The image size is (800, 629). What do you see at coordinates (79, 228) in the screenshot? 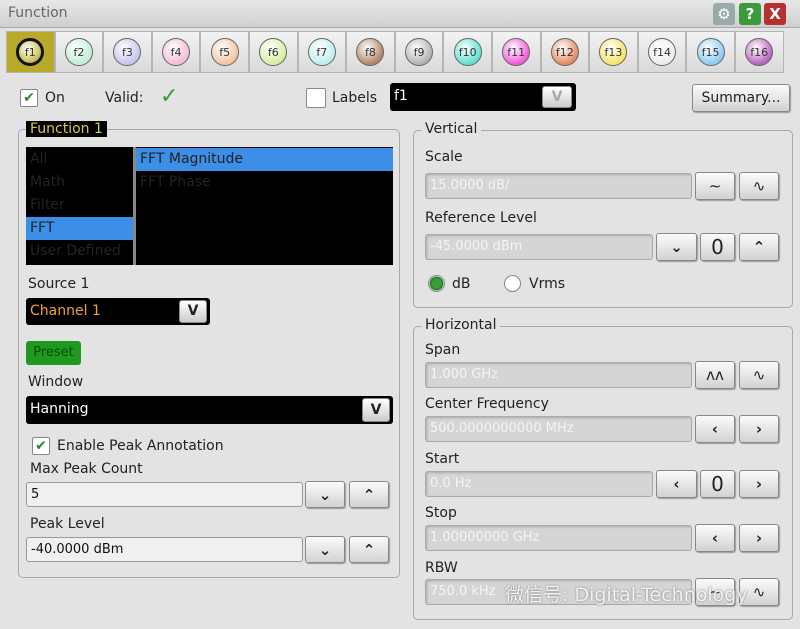
I see `category-item: FFT` at bounding box center [79, 228].